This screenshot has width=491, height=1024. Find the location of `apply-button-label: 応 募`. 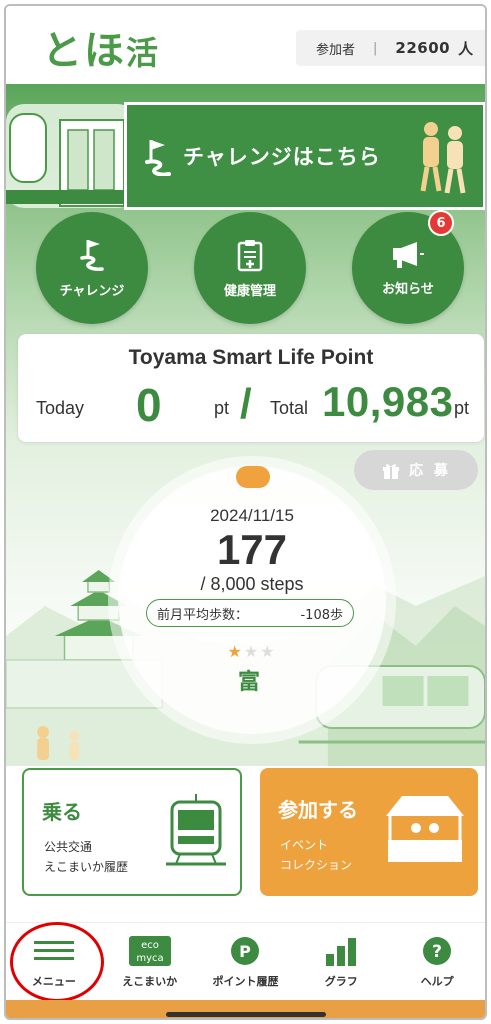

apply-button-label: 応 募 is located at coordinates (430, 471).